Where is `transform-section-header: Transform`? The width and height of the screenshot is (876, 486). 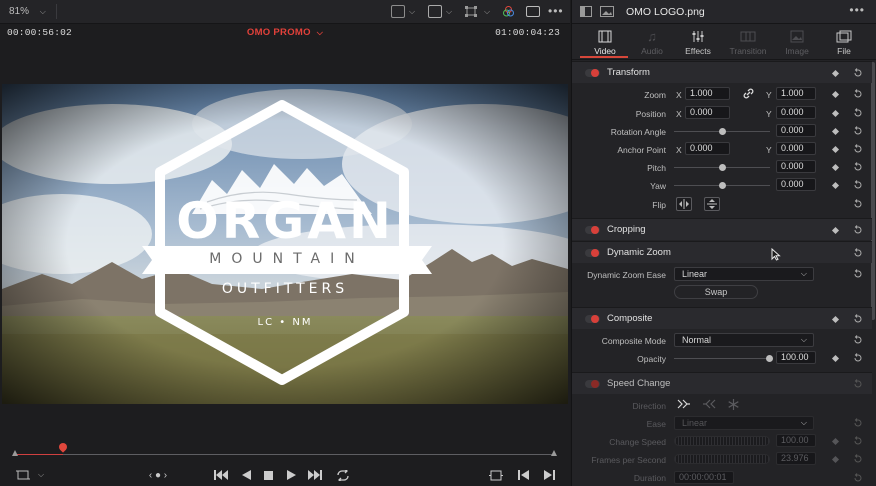
transform-section-header: Transform is located at coordinates (722, 72).